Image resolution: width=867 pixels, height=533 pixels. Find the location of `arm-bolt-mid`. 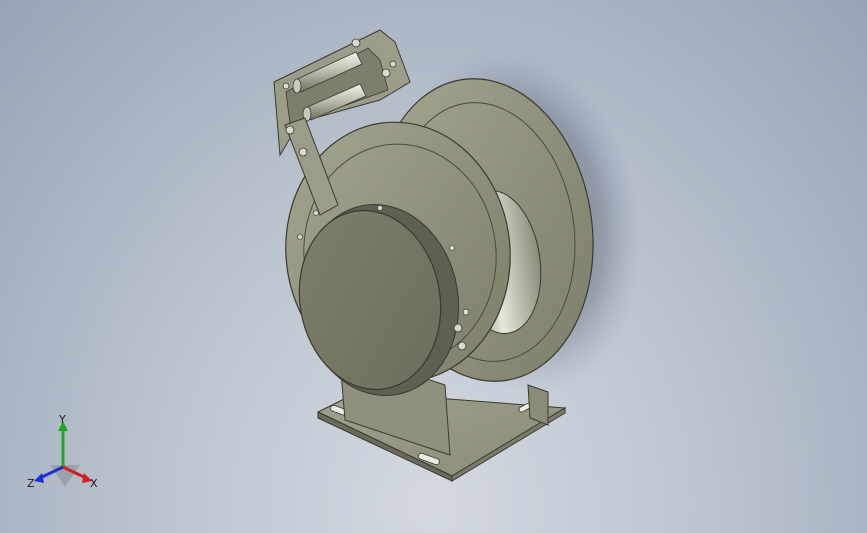

arm-bolt-mid is located at coordinates (303, 152).